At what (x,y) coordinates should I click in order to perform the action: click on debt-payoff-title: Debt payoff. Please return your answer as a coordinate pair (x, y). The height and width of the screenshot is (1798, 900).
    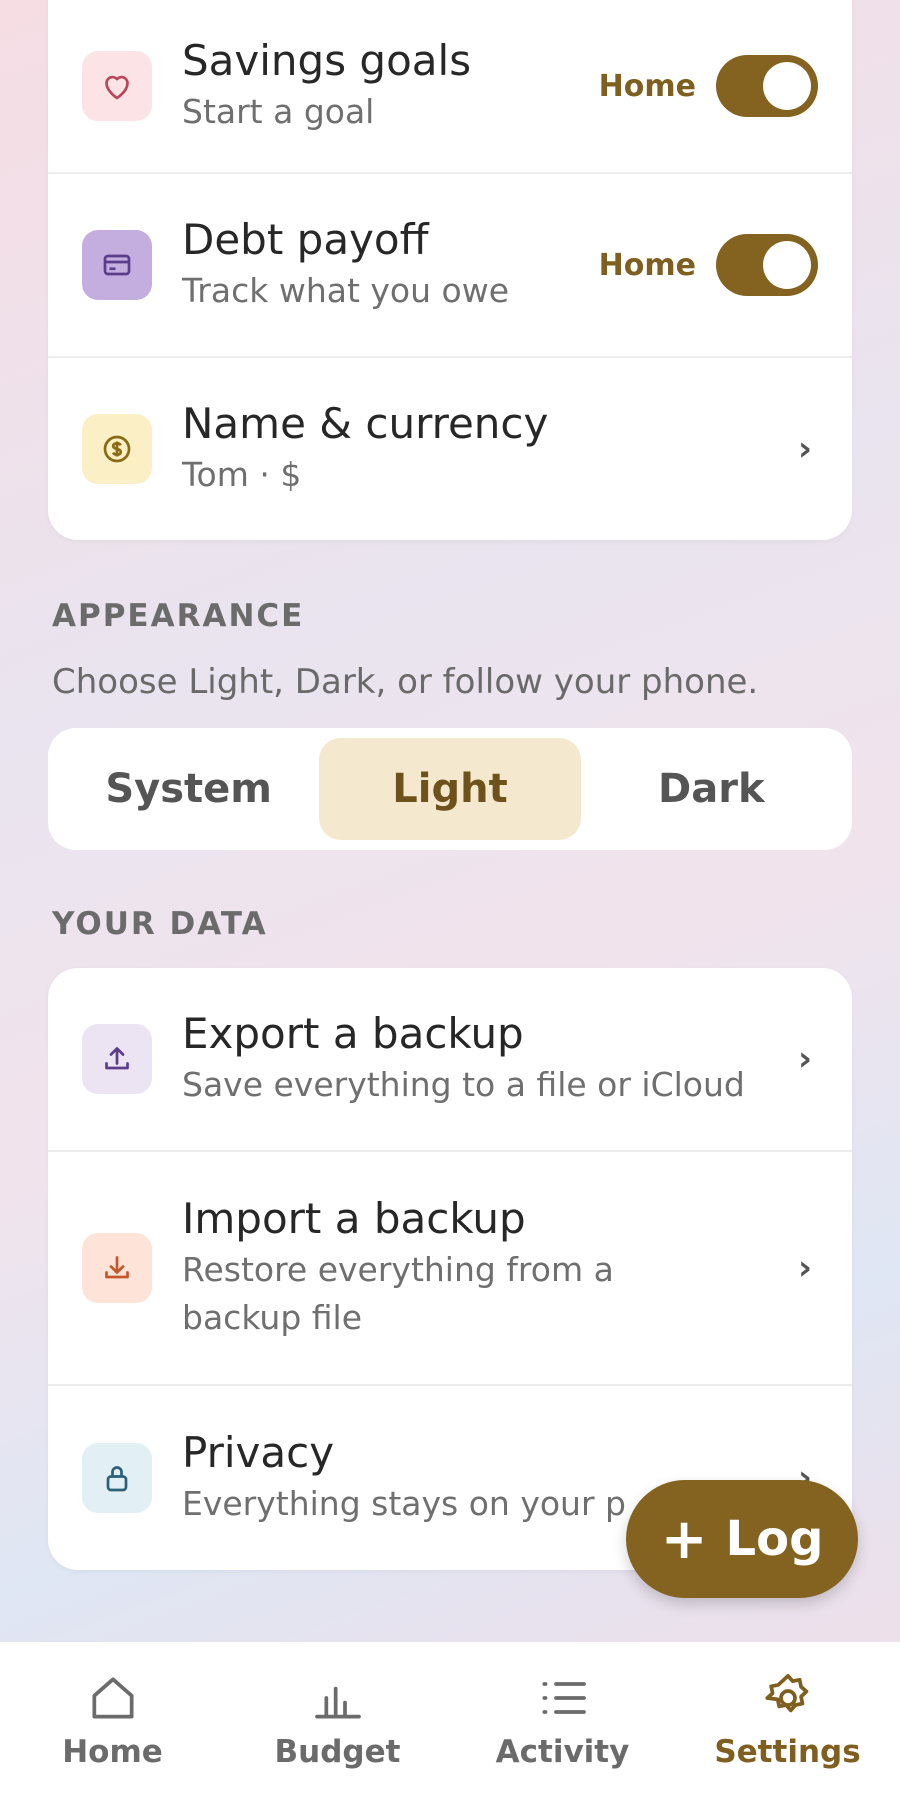
    Looking at the image, I should click on (305, 239).